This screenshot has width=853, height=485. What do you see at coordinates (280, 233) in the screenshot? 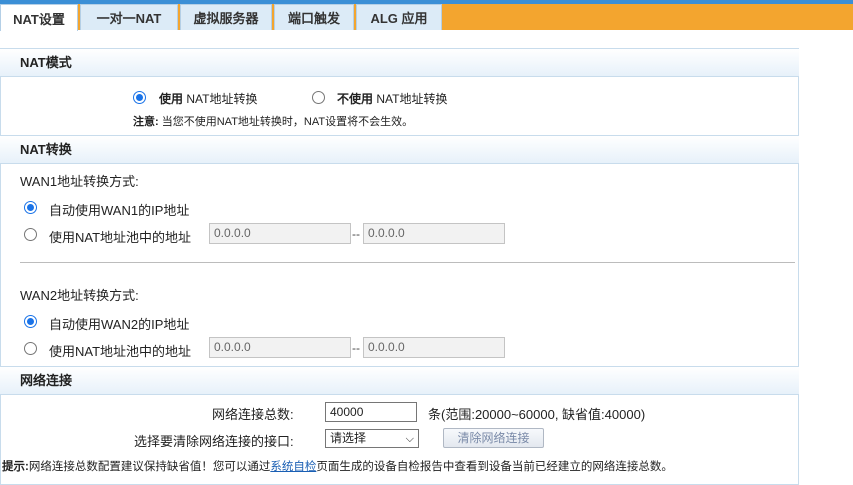
I see `wan1-pool-start-input: 0.0.0.0` at bounding box center [280, 233].